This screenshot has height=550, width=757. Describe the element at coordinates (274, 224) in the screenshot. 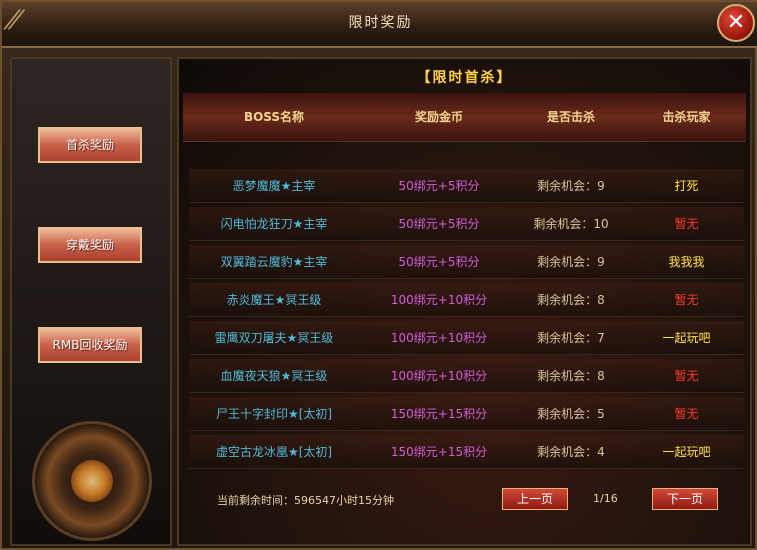

I see `boss-name: 闪电怕龙狂刀★主宰` at that location.